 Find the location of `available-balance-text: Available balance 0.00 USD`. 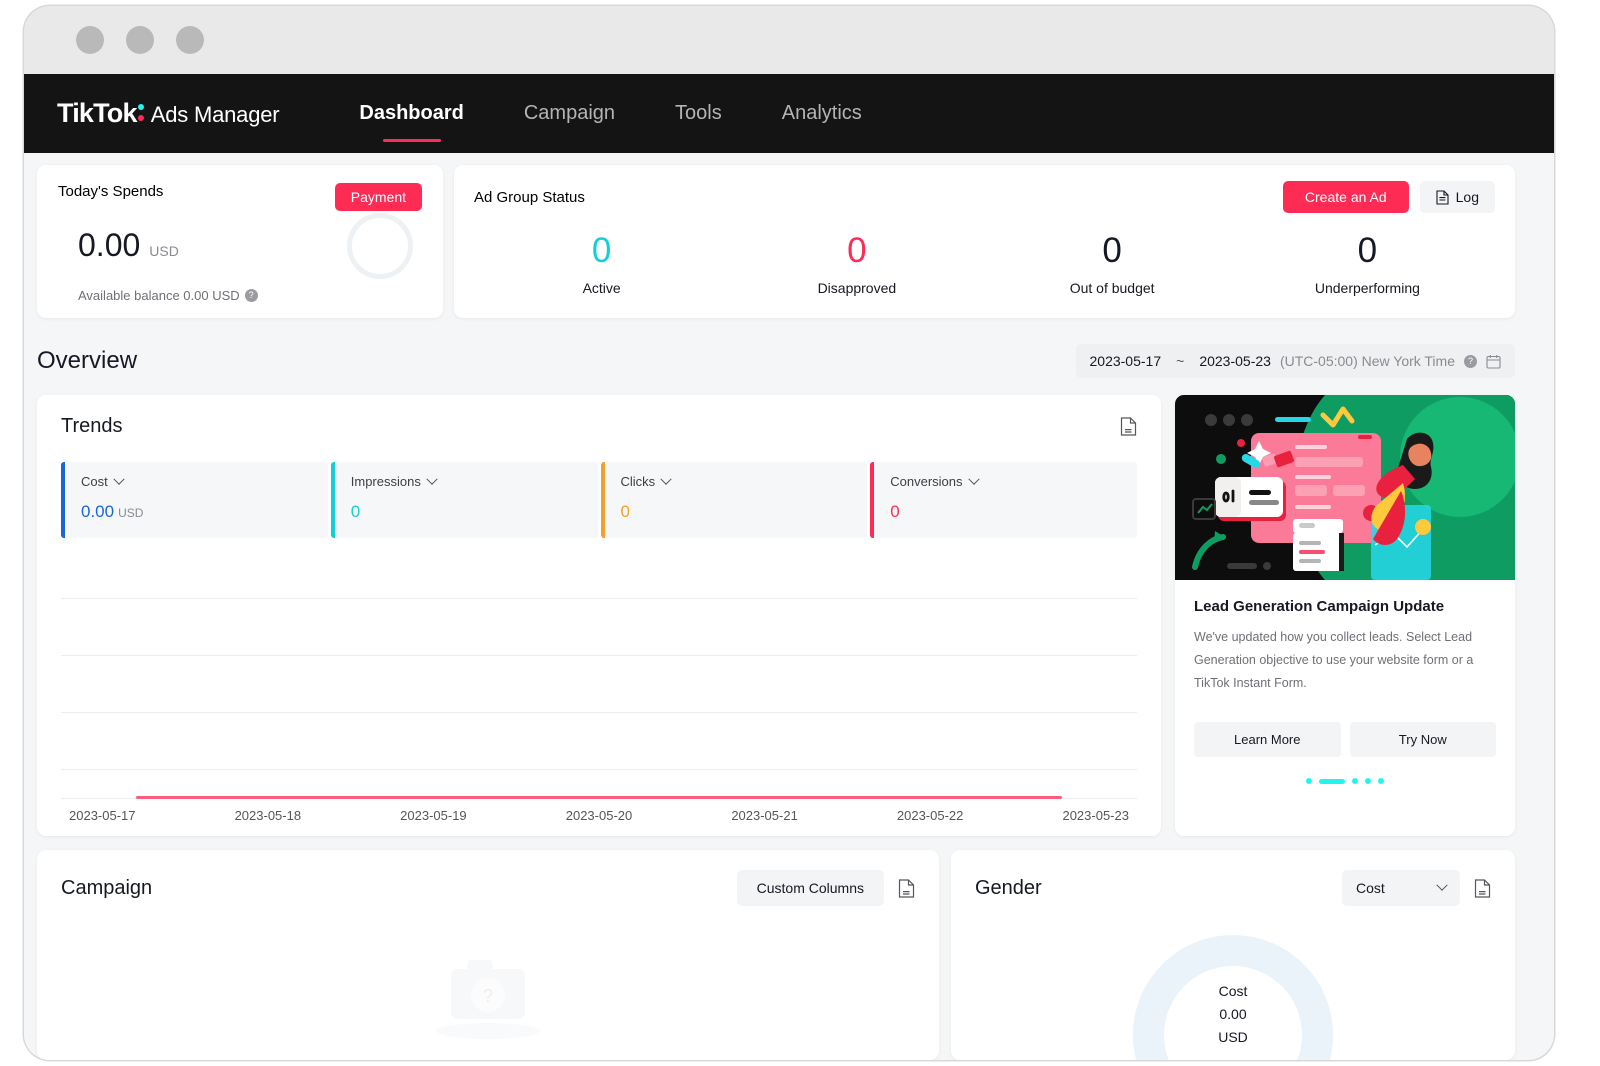

available-balance-text: Available balance 0.00 USD is located at coordinates (159, 295).